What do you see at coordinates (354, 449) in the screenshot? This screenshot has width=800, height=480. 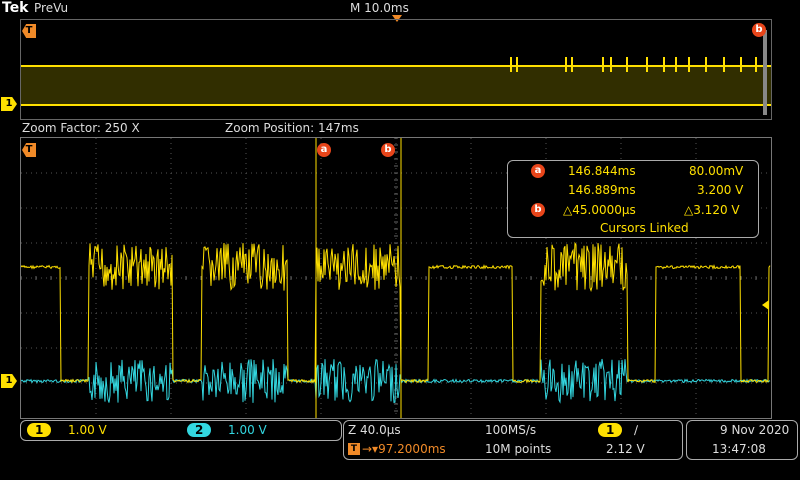 I see `trigger-t-icon: T` at bounding box center [354, 449].